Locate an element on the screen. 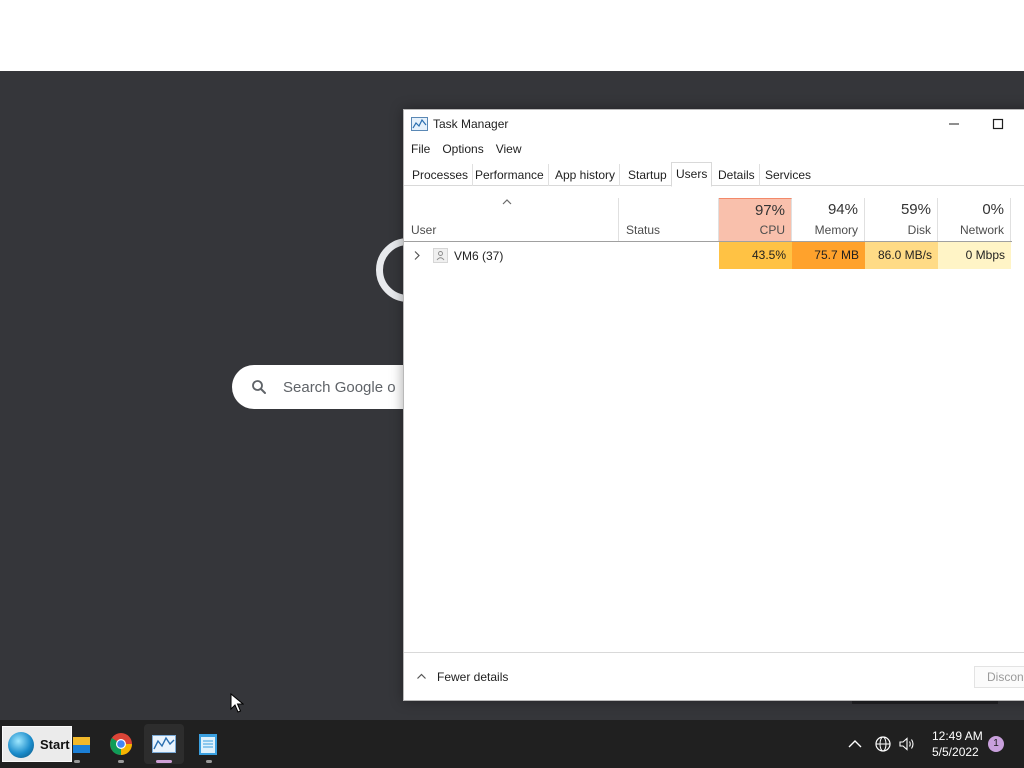 This screenshot has width=1024, height=768. start-button: Start is located at coordinates (37, 744).